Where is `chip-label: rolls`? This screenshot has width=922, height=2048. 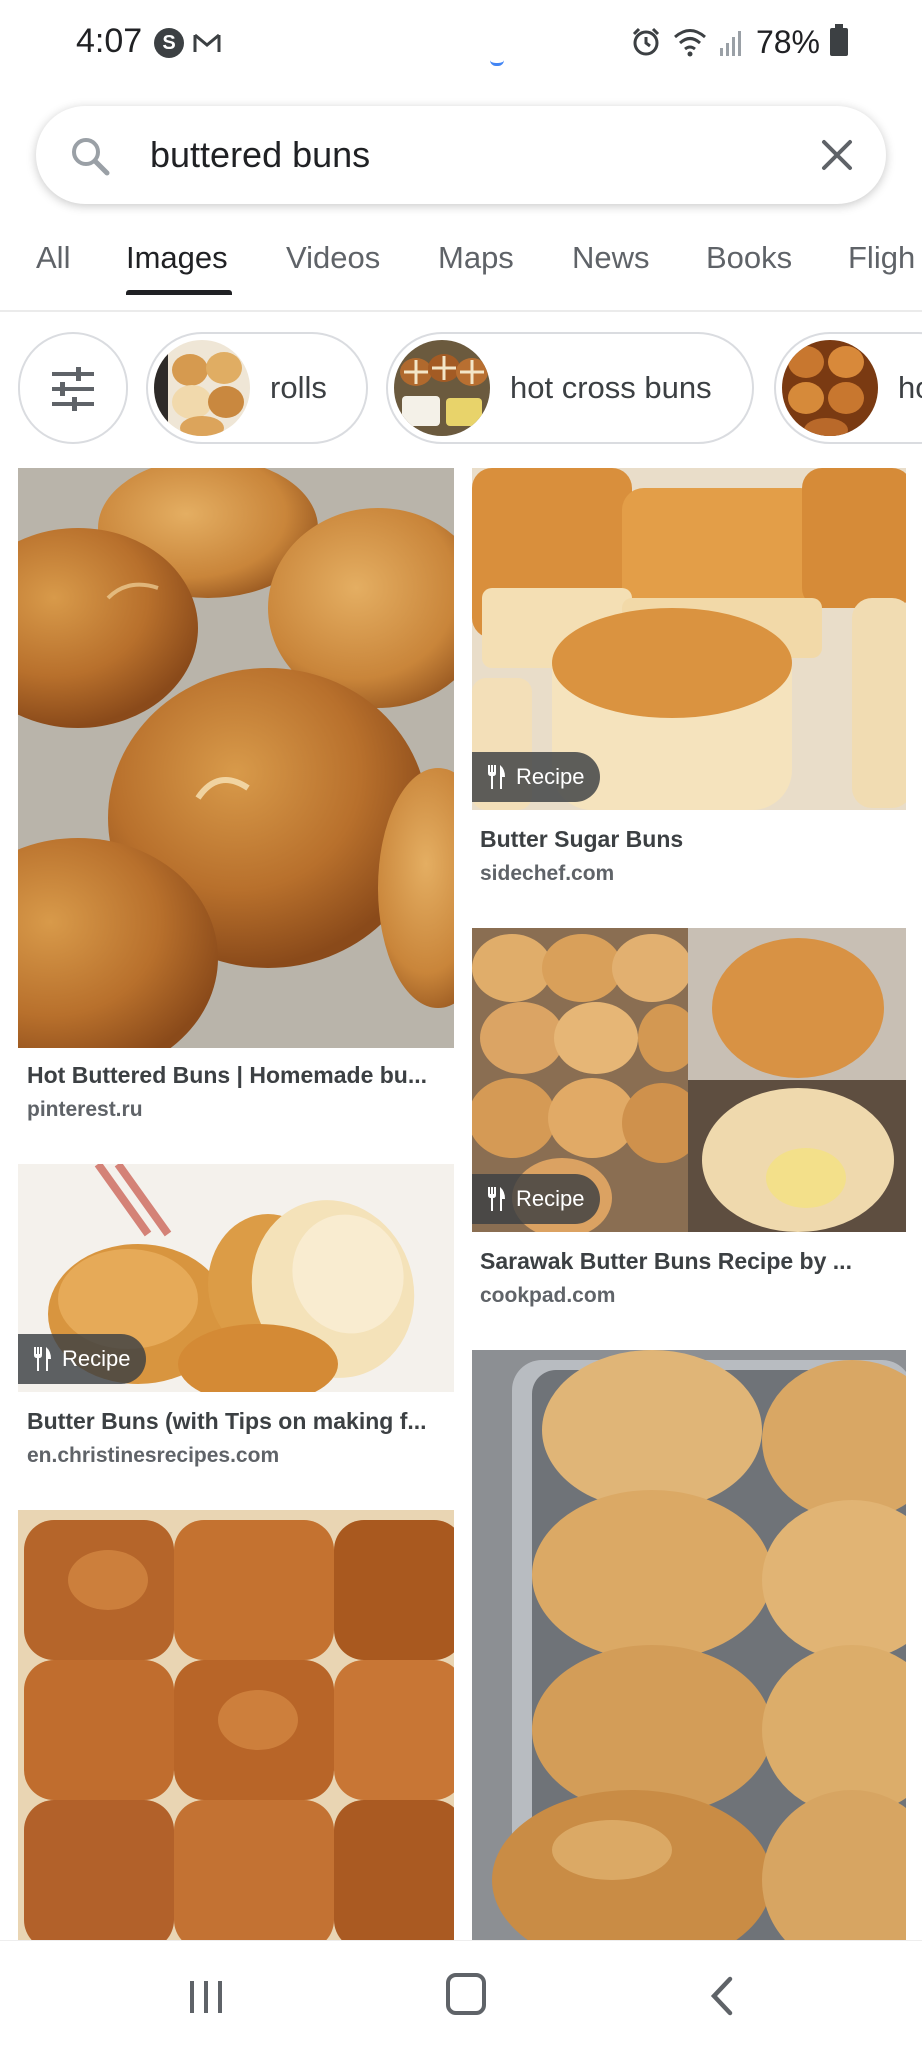 chip-label: rolls is located at coordinates (298, 387).